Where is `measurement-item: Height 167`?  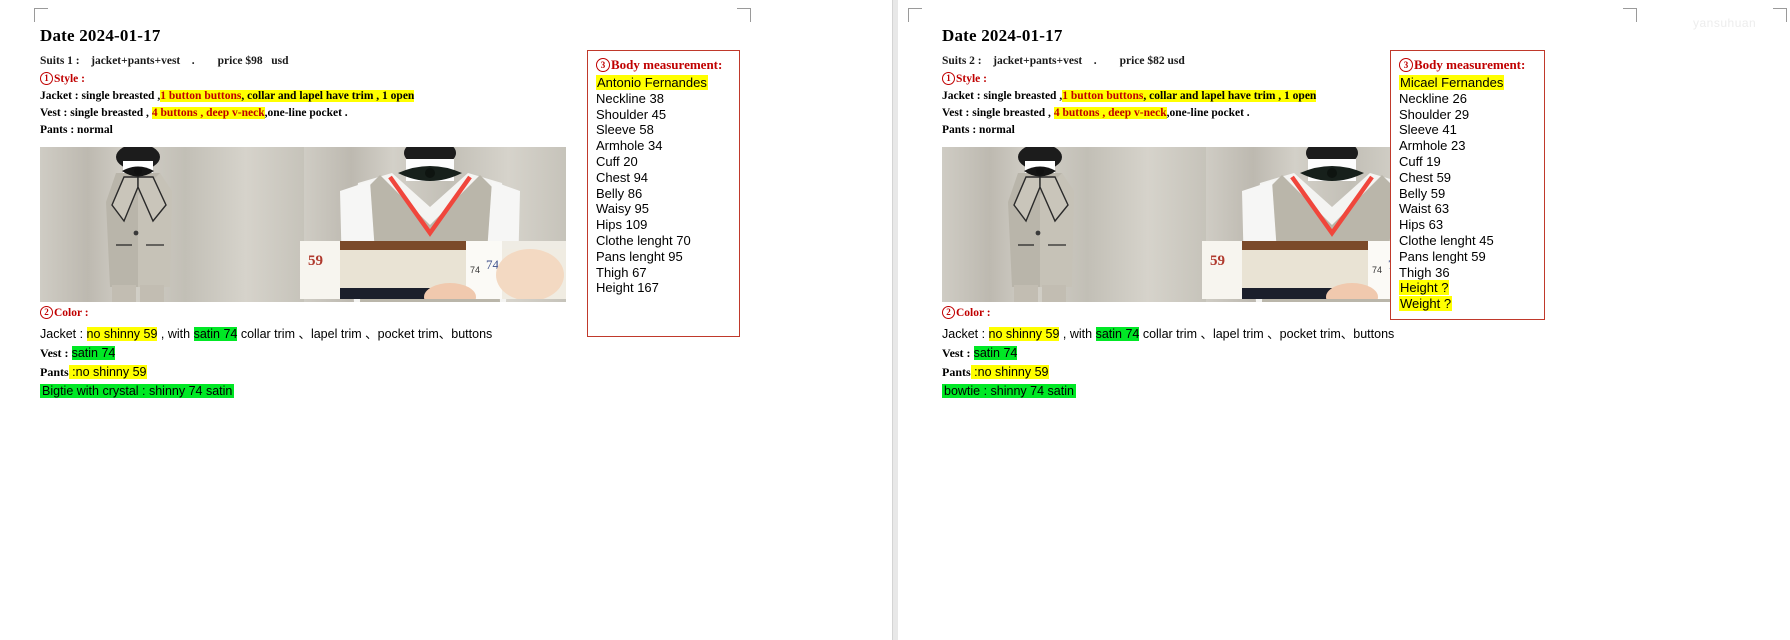
measurement-item: Height 167 is located at coordinates (627, 288).